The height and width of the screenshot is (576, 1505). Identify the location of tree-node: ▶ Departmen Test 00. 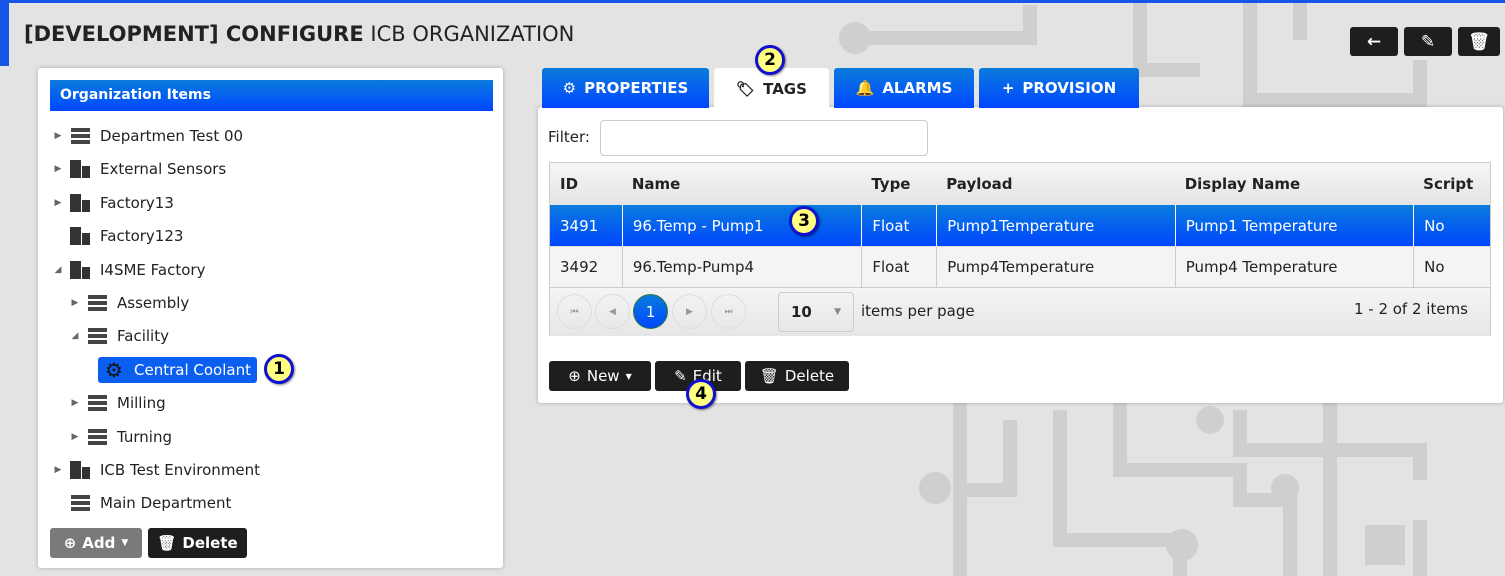
(148, 136).